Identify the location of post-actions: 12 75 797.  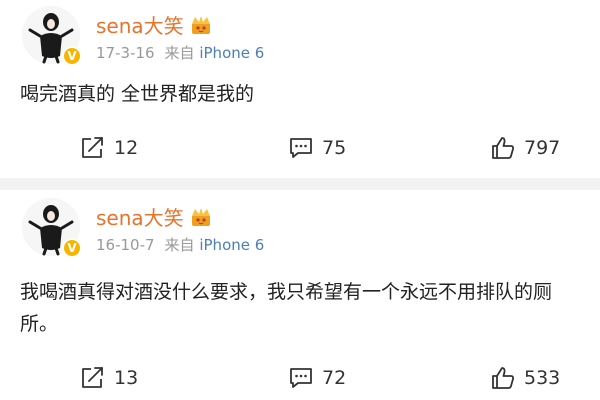
(300, 152).